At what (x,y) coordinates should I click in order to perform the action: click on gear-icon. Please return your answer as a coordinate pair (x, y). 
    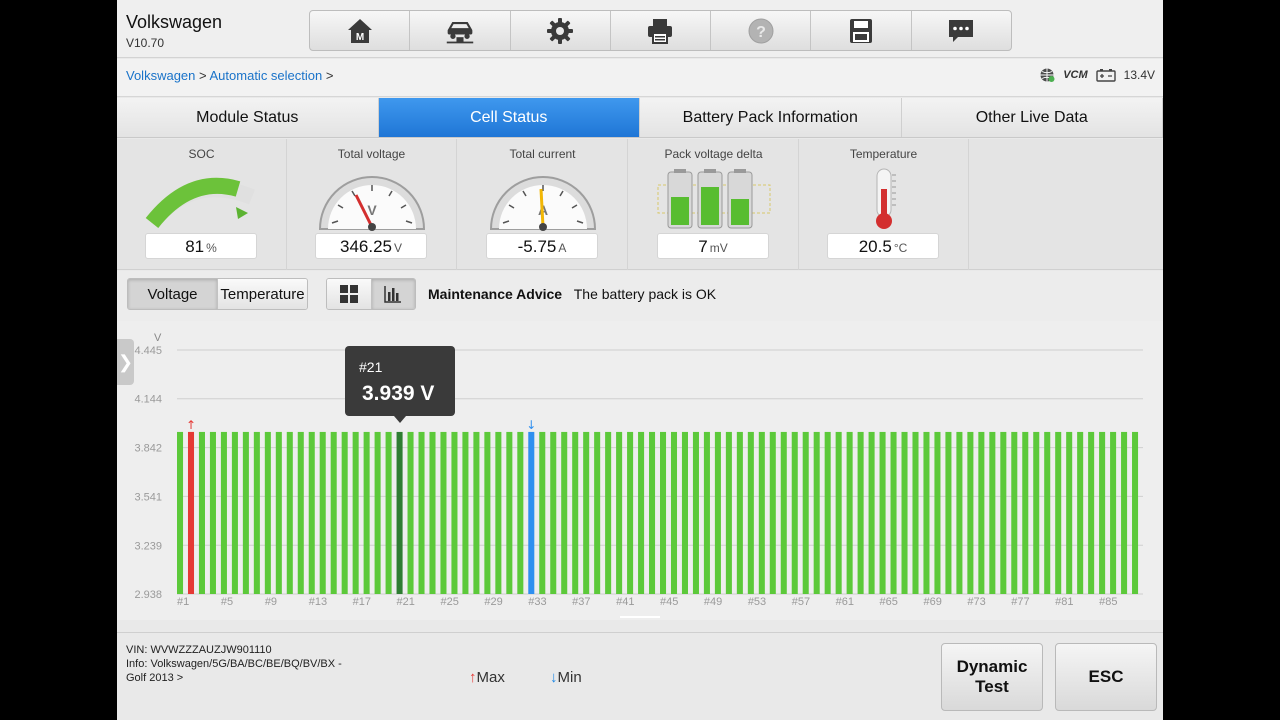
    Looking at the image, I should click on (560, 30).